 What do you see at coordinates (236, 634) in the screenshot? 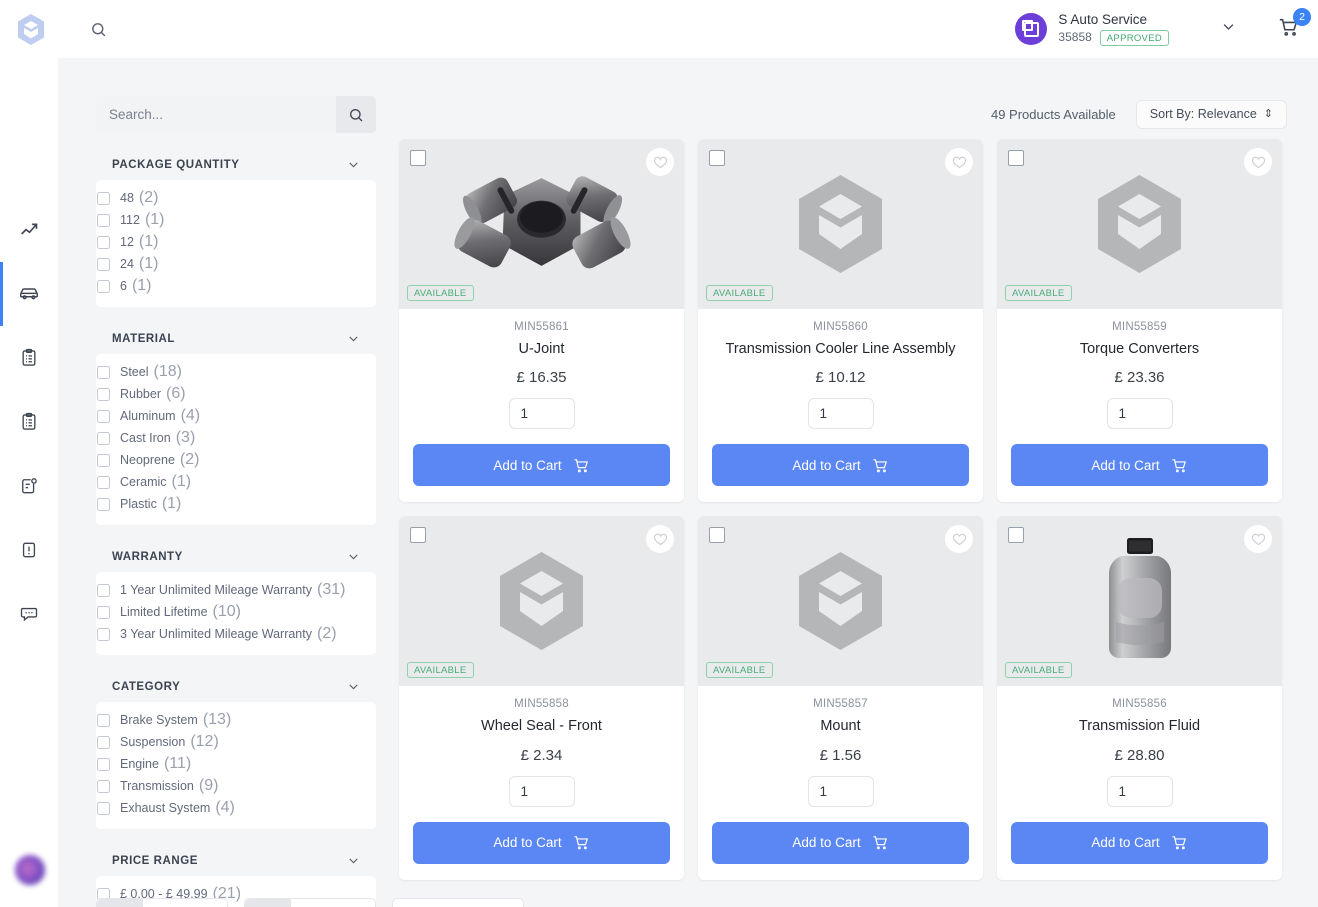
I see `filter-option: 3 Year Unlimited Mileage Warranty (2)` at bounding box center [236, 634].